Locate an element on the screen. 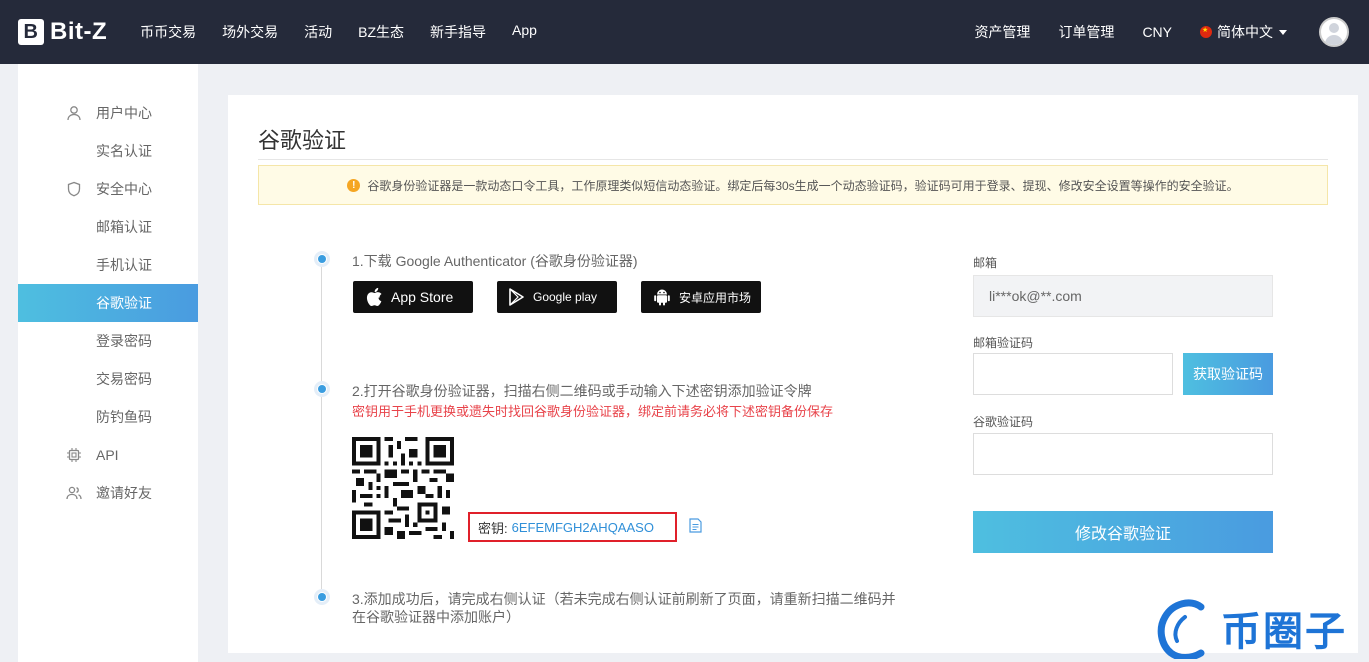  sidebar-item-invite-friends: 邀请好友 is located at coordinates (108, 493).